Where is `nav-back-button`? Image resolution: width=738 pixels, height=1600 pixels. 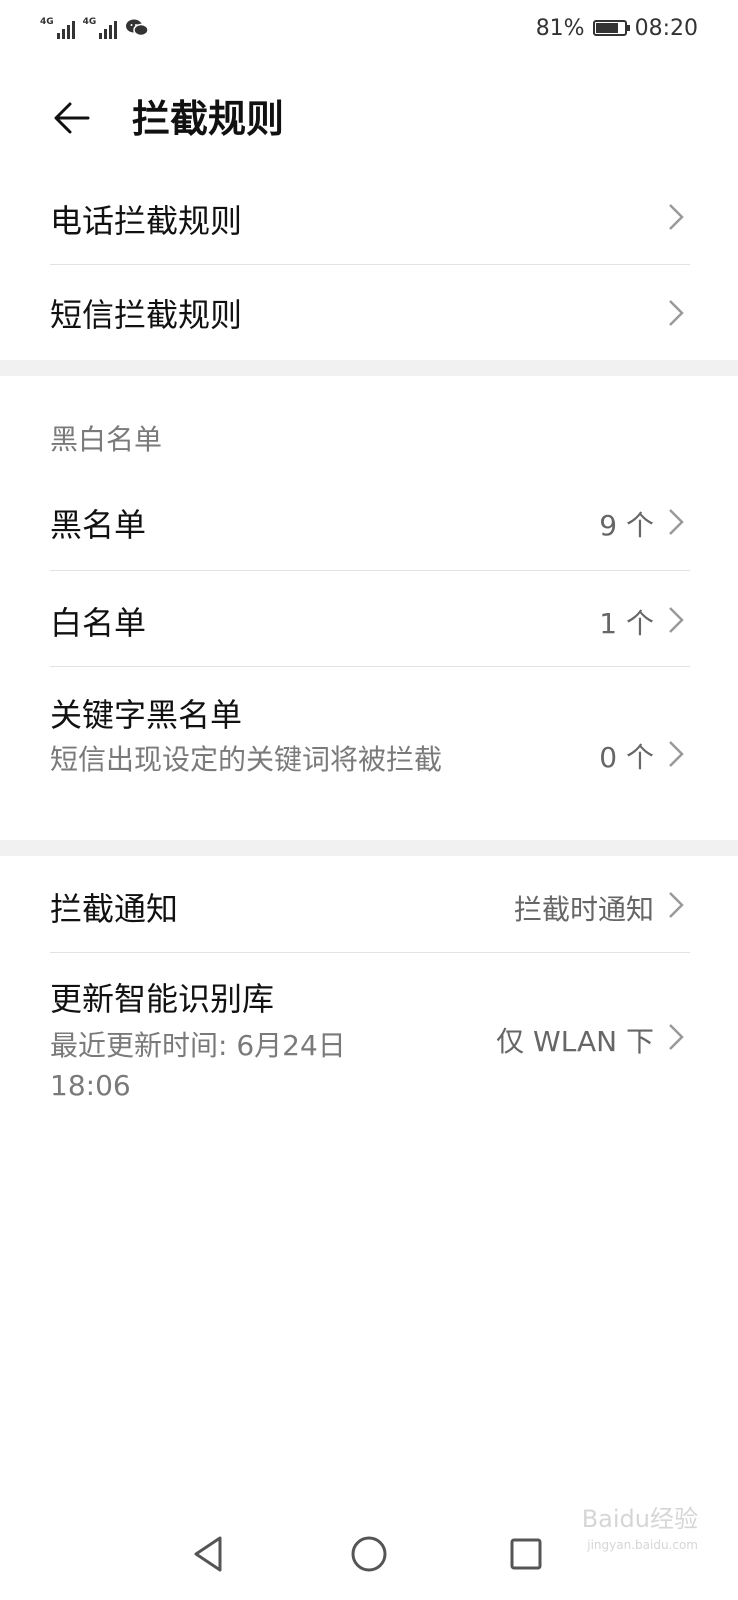
nav-back-button is located at coordinates (208, 1554).